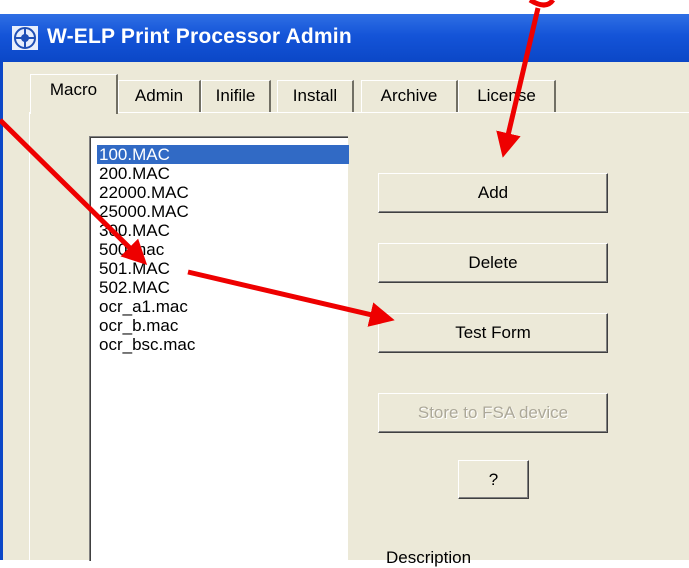 The width and height of the screenshot is (689, 568). What do you see at coordinates (291, 298) in the screenshot?
I see `arrow-to-test-form` at bounding box center [291, 298].